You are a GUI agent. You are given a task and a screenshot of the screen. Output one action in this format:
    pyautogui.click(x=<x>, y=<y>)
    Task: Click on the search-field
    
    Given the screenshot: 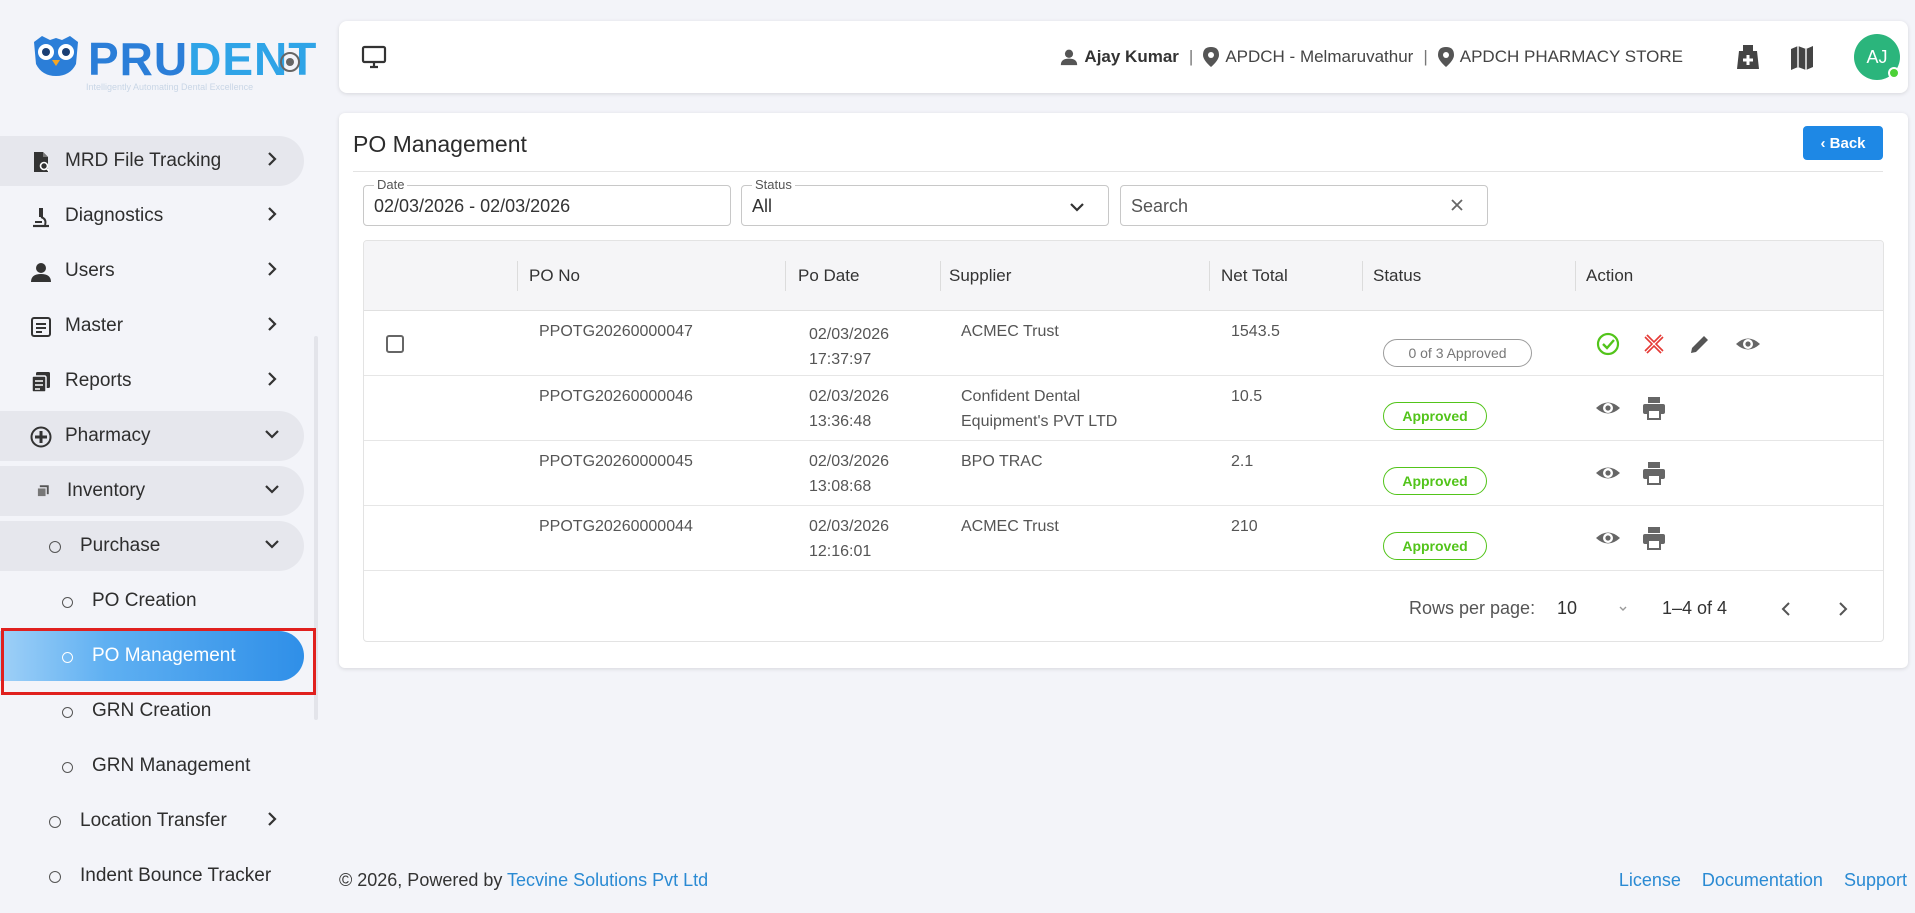 What is the action you would take?
    pyautogui.click(x=1304, y=205)
    